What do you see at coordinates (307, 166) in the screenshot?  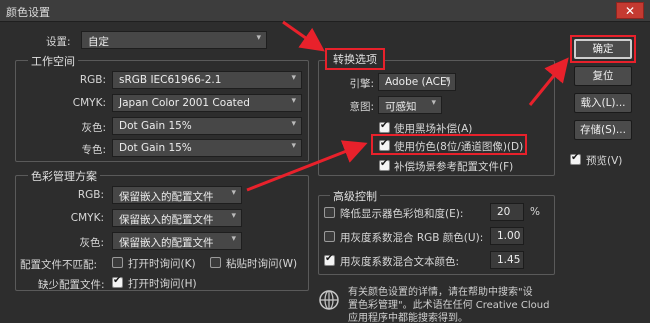 I see `arrow-to-dither` at bounding box center [307, 166].